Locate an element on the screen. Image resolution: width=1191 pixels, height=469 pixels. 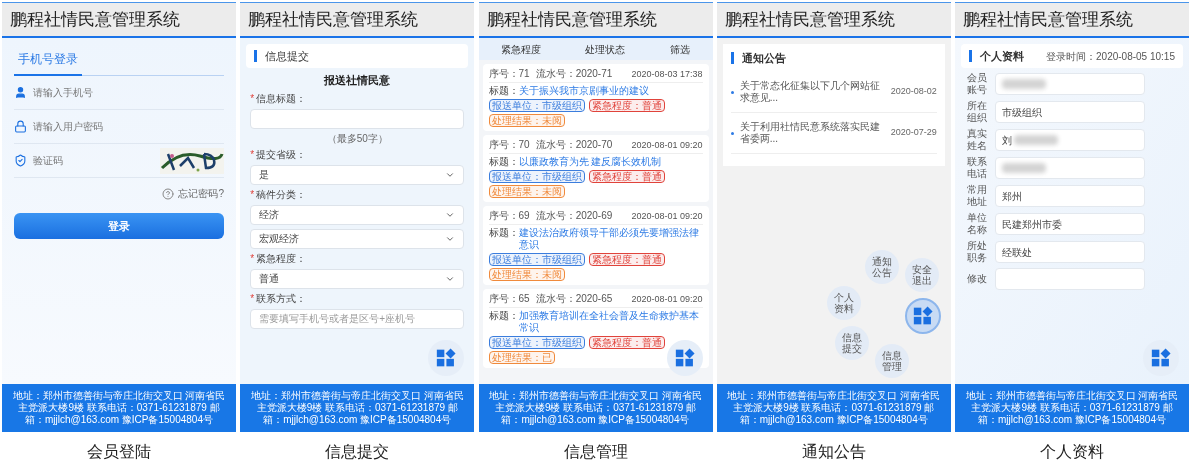
screen-caption: 信息提交 is located at coordinates (357, 452).